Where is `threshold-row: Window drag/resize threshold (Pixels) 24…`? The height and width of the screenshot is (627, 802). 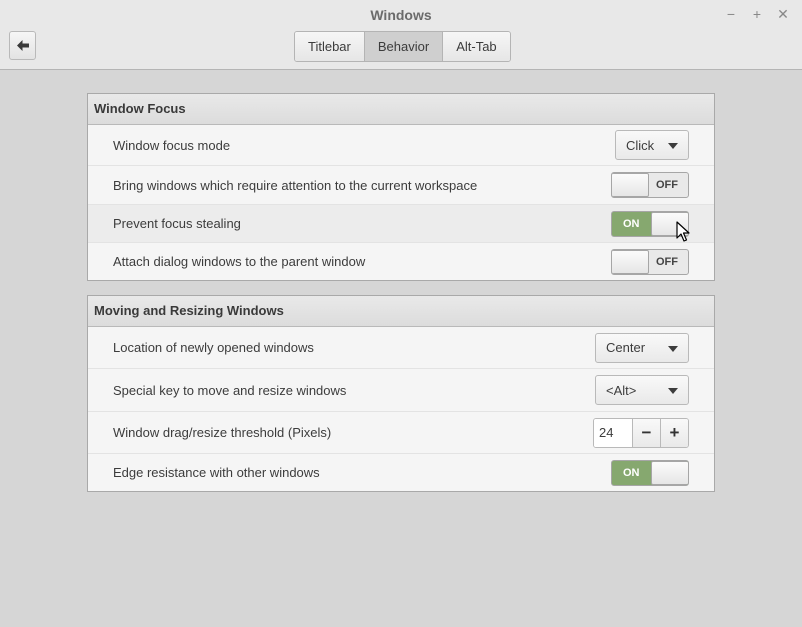 threshold-row: Window drag/resize threshold (Pixels) 24… is located at coordinates (401, 433).